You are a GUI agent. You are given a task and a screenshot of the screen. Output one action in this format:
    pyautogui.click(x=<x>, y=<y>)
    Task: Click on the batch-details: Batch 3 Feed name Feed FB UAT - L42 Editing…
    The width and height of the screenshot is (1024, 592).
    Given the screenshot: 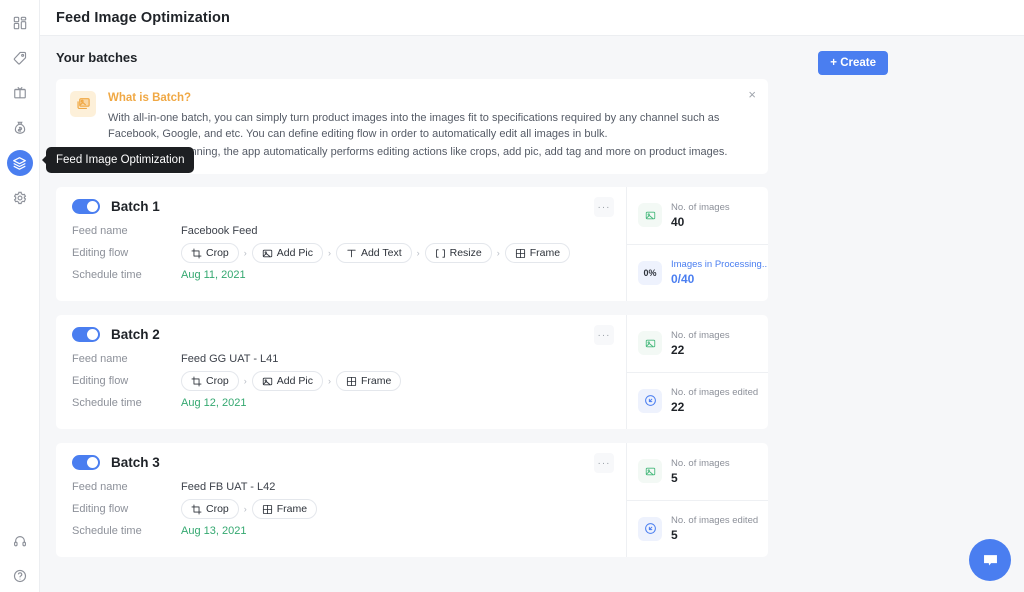 What is the action you would take?
    pyautogui.click(x=341, y=500)
    